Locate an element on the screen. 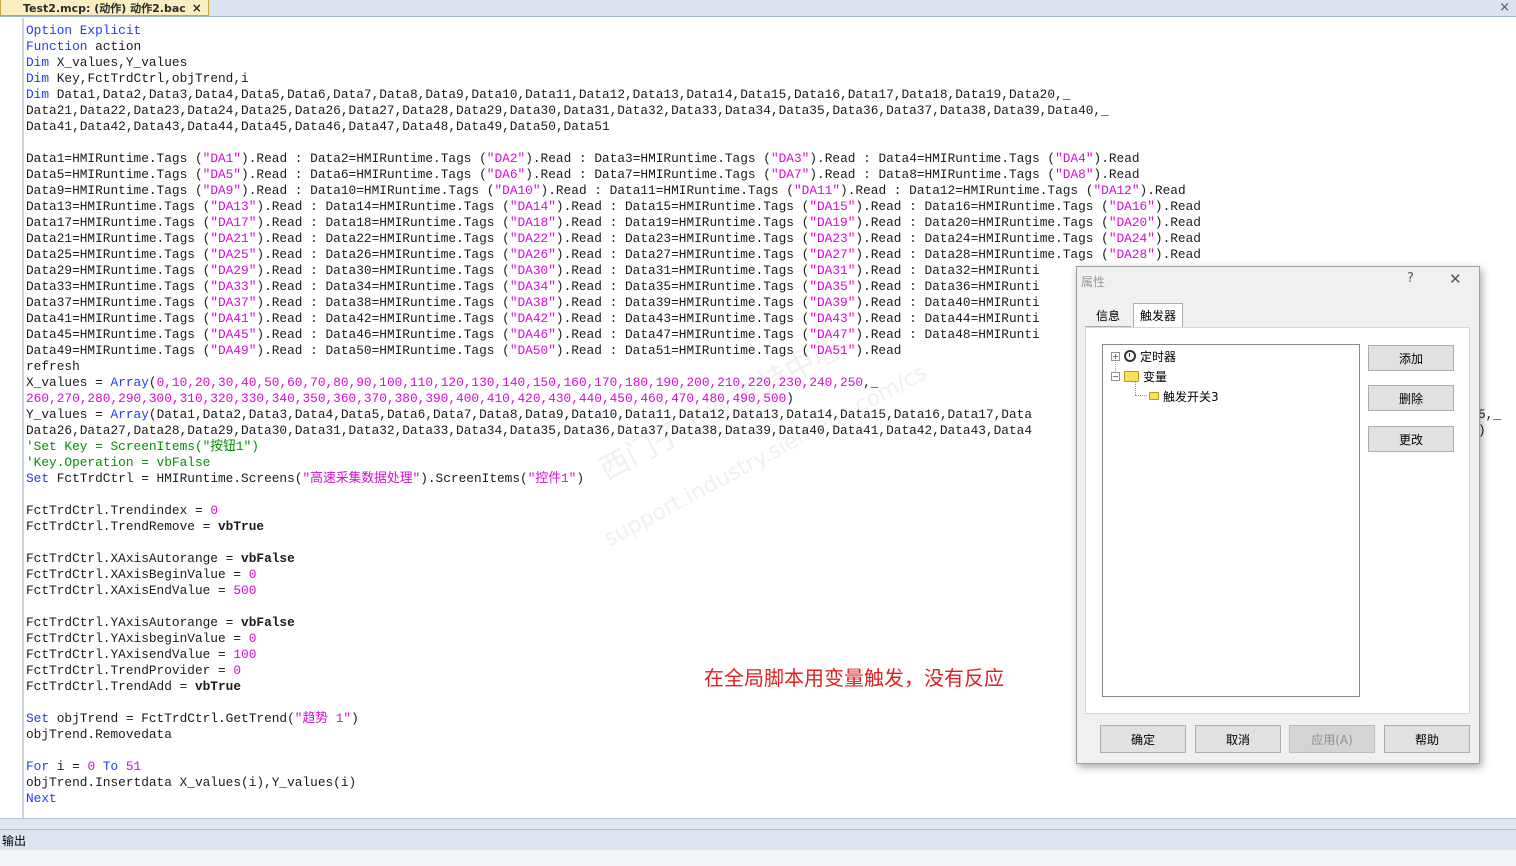  trigger-tree: + 定时器 − 变量 触发开关3 is located at coordinates (1231, 520).